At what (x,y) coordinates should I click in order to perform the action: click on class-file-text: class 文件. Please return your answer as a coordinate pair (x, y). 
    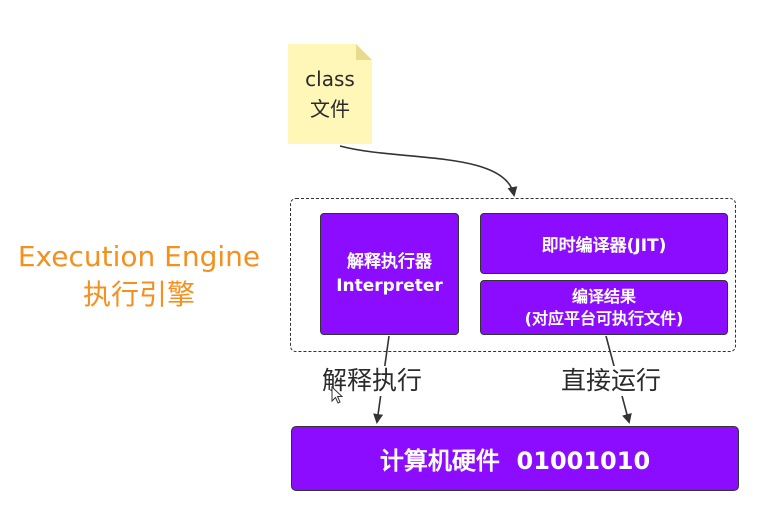
    Looking at the image, I should click on (330, 94).